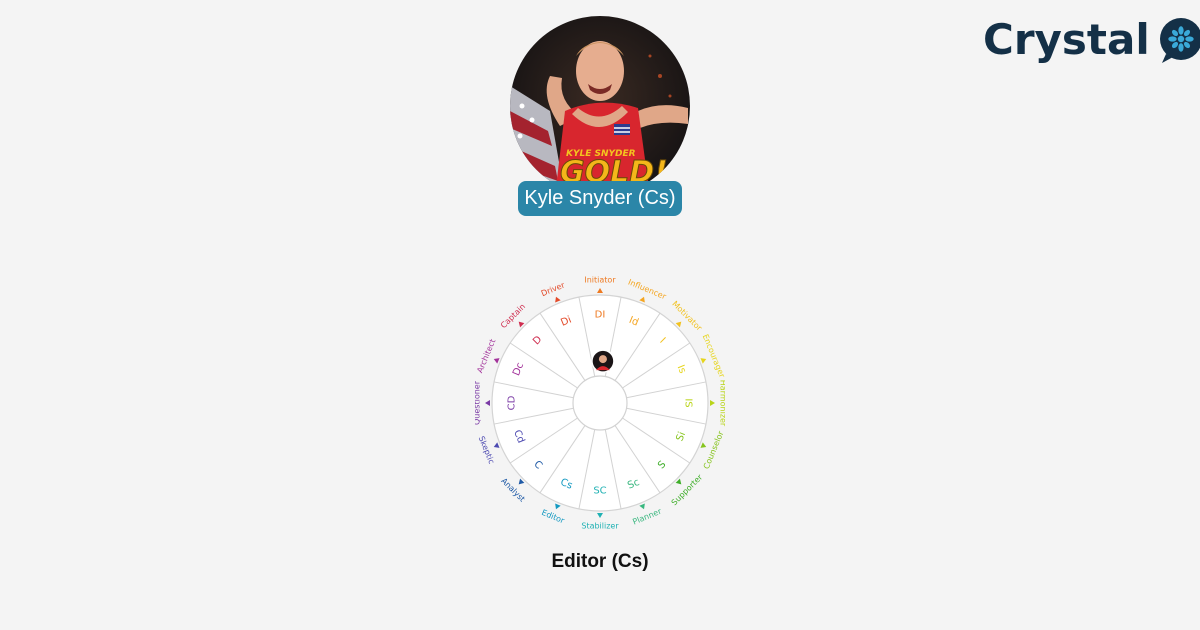 Image resolution: width=1200 pixels, height=630 pixels. Describe the element at coordinates (603, 361) in the screenshot. I see `profile-position-marker` at that location.